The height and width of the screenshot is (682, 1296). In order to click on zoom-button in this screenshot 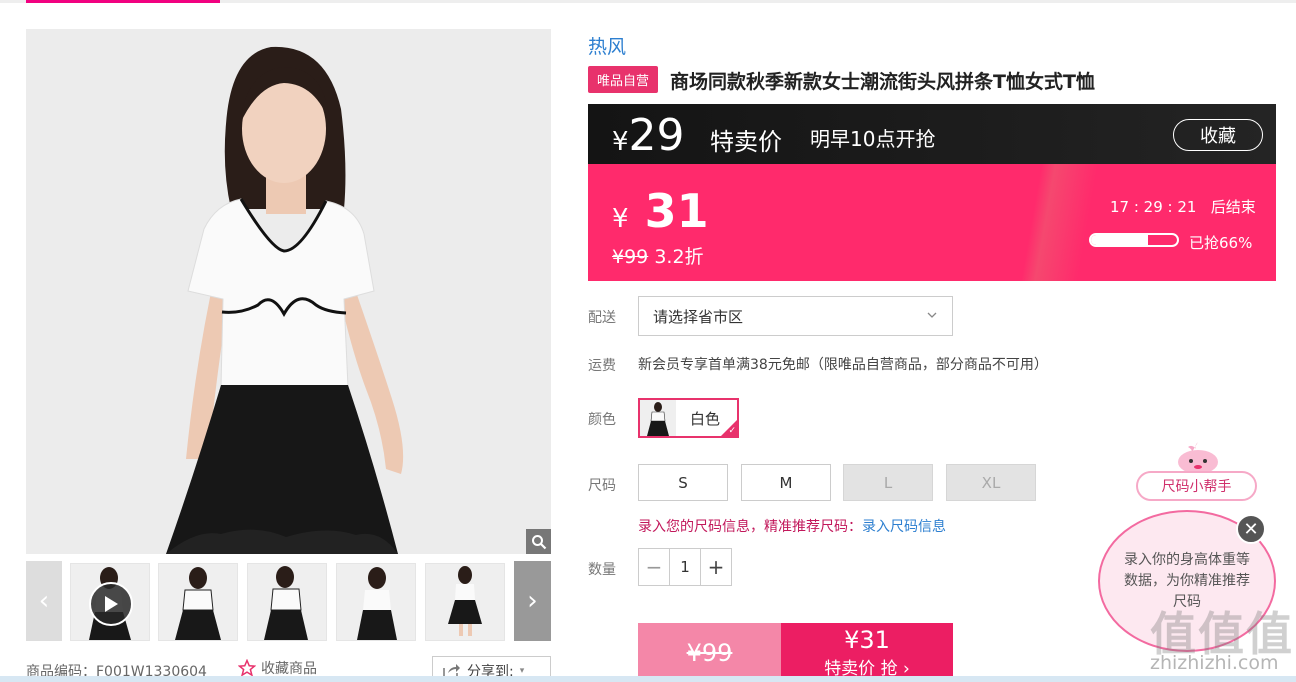, I will do `click(538, 541)`.